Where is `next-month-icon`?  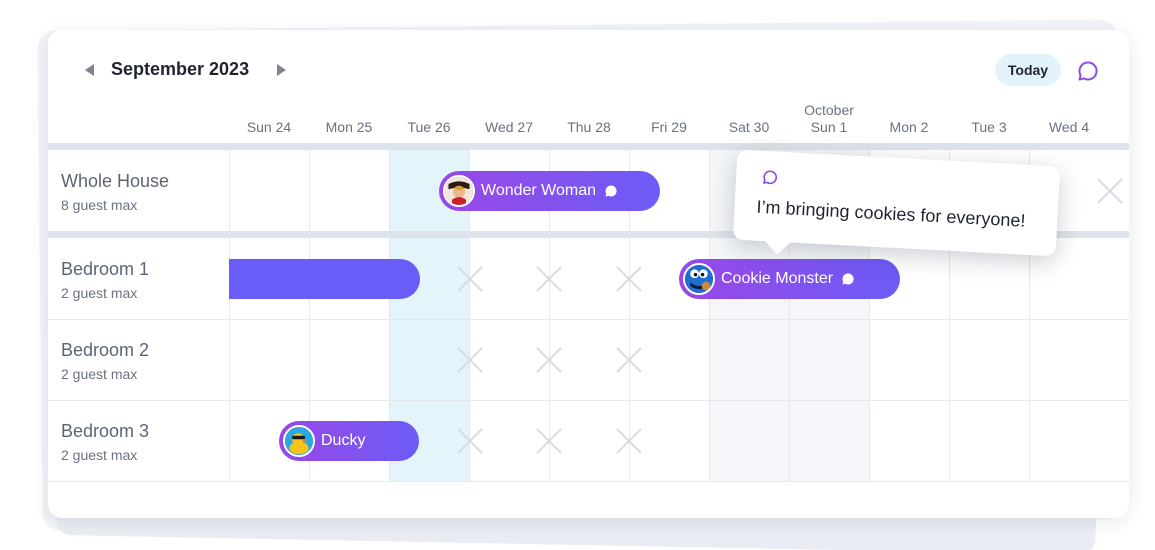
next-month-icon is located at coordinates (281, 70).